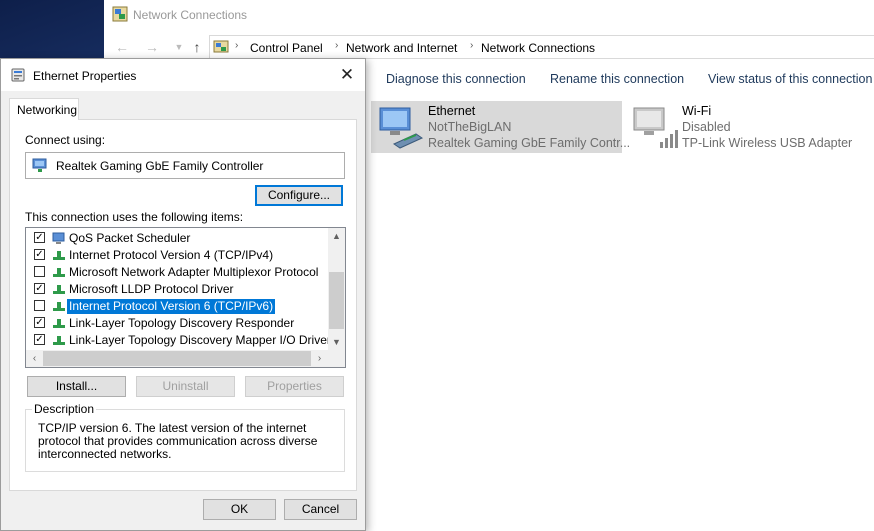  I want to click on item-label: Internet Protocol Version 6 (TCP/IPv6), so click(171, 306).